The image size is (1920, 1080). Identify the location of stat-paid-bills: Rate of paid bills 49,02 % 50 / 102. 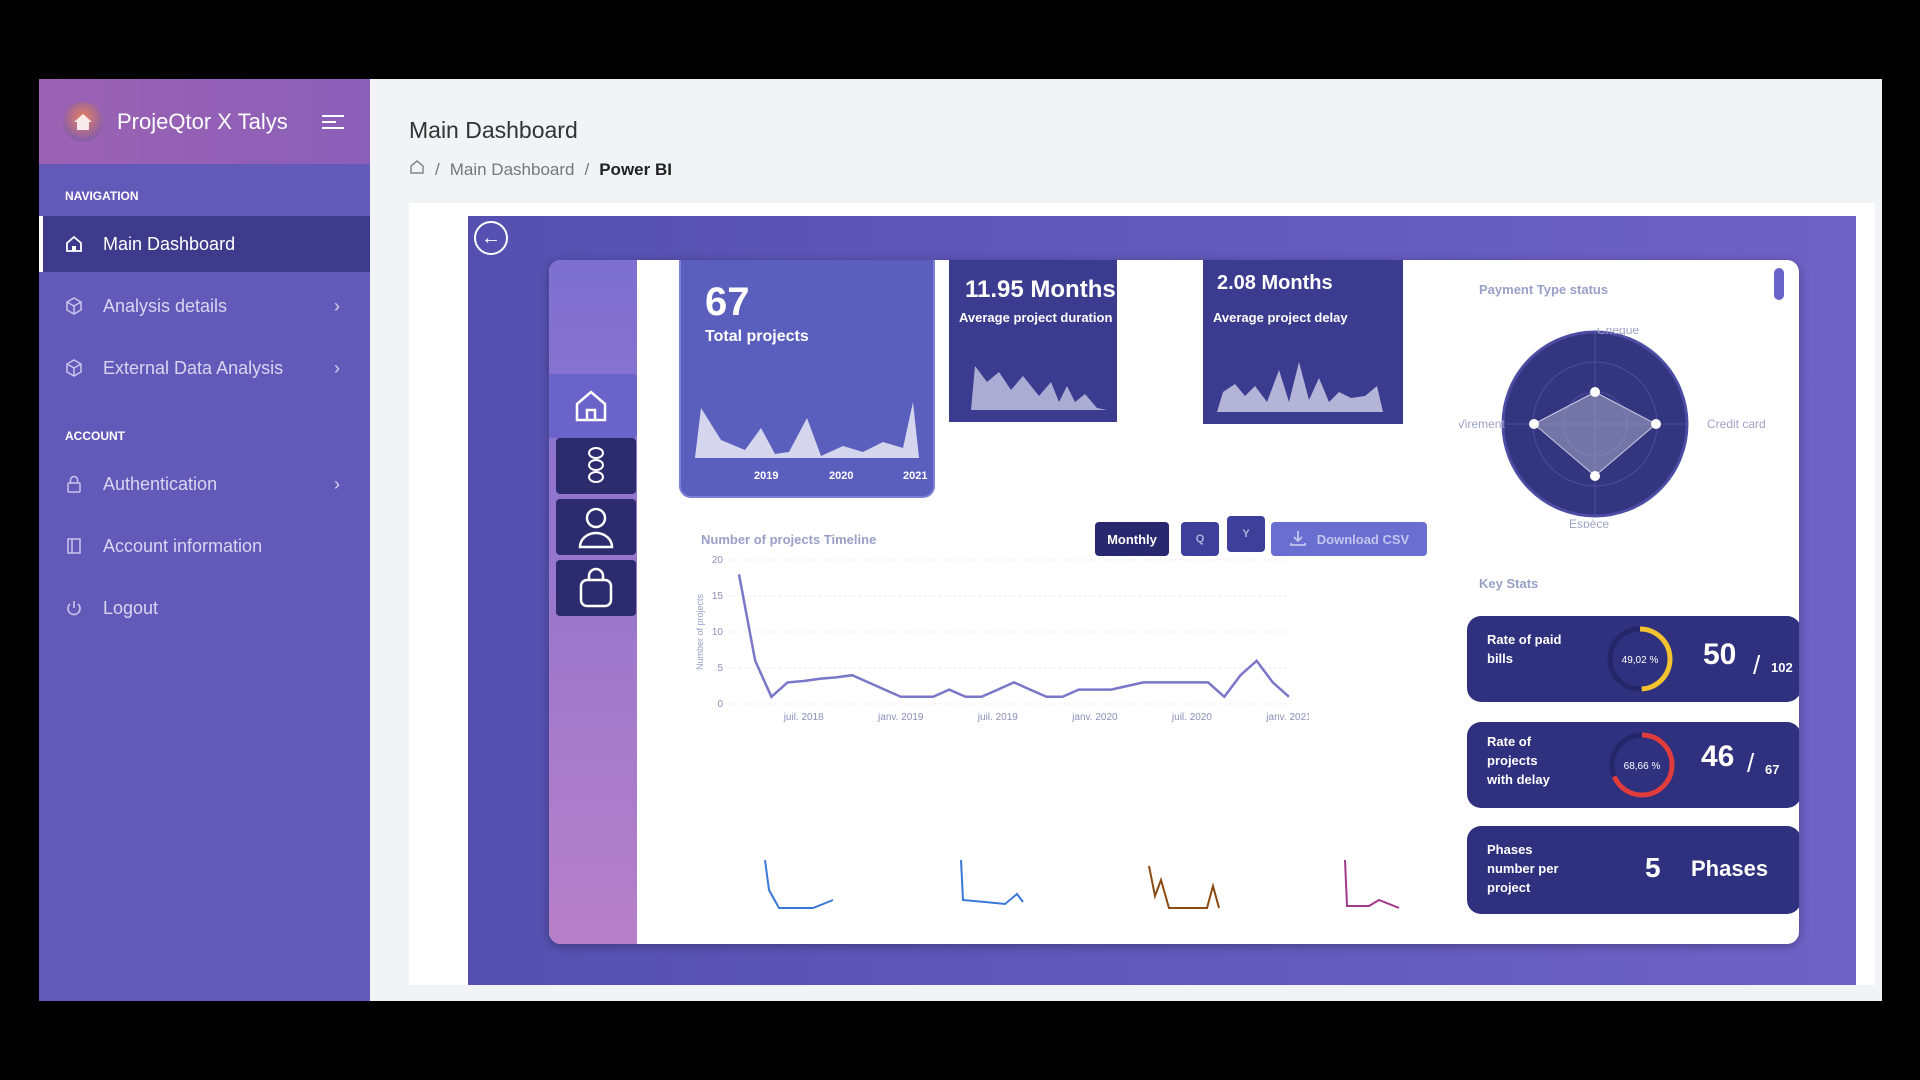
(1633, 659).